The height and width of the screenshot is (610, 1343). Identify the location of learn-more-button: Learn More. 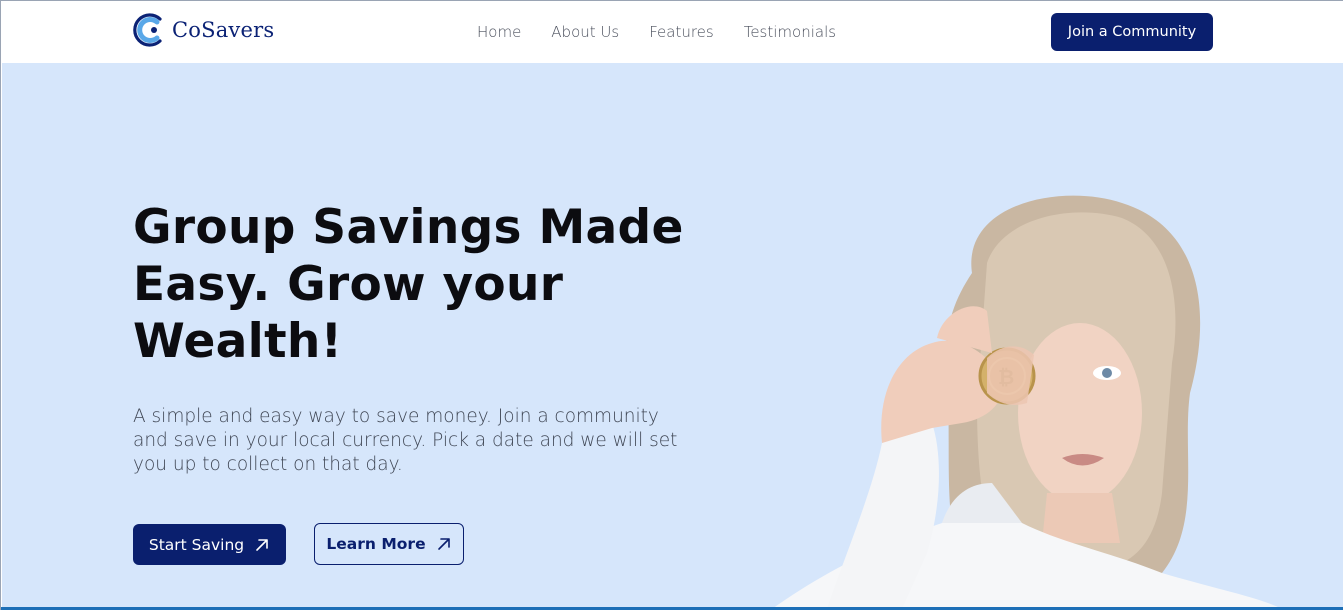
(389, 544).